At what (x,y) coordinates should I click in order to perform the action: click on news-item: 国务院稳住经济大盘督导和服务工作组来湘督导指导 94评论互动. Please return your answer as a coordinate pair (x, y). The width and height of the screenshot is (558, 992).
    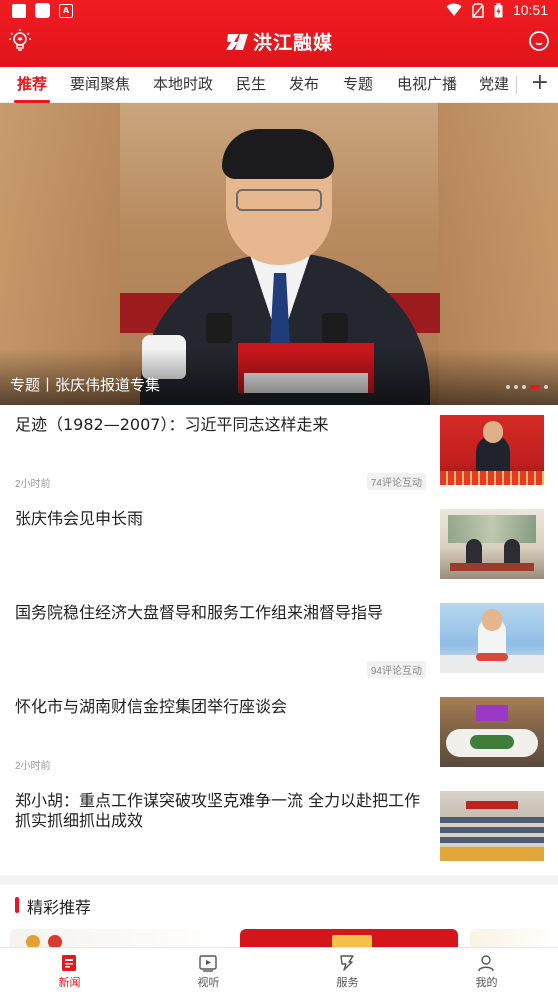
    Looking at the image, I should click on (279, 640).